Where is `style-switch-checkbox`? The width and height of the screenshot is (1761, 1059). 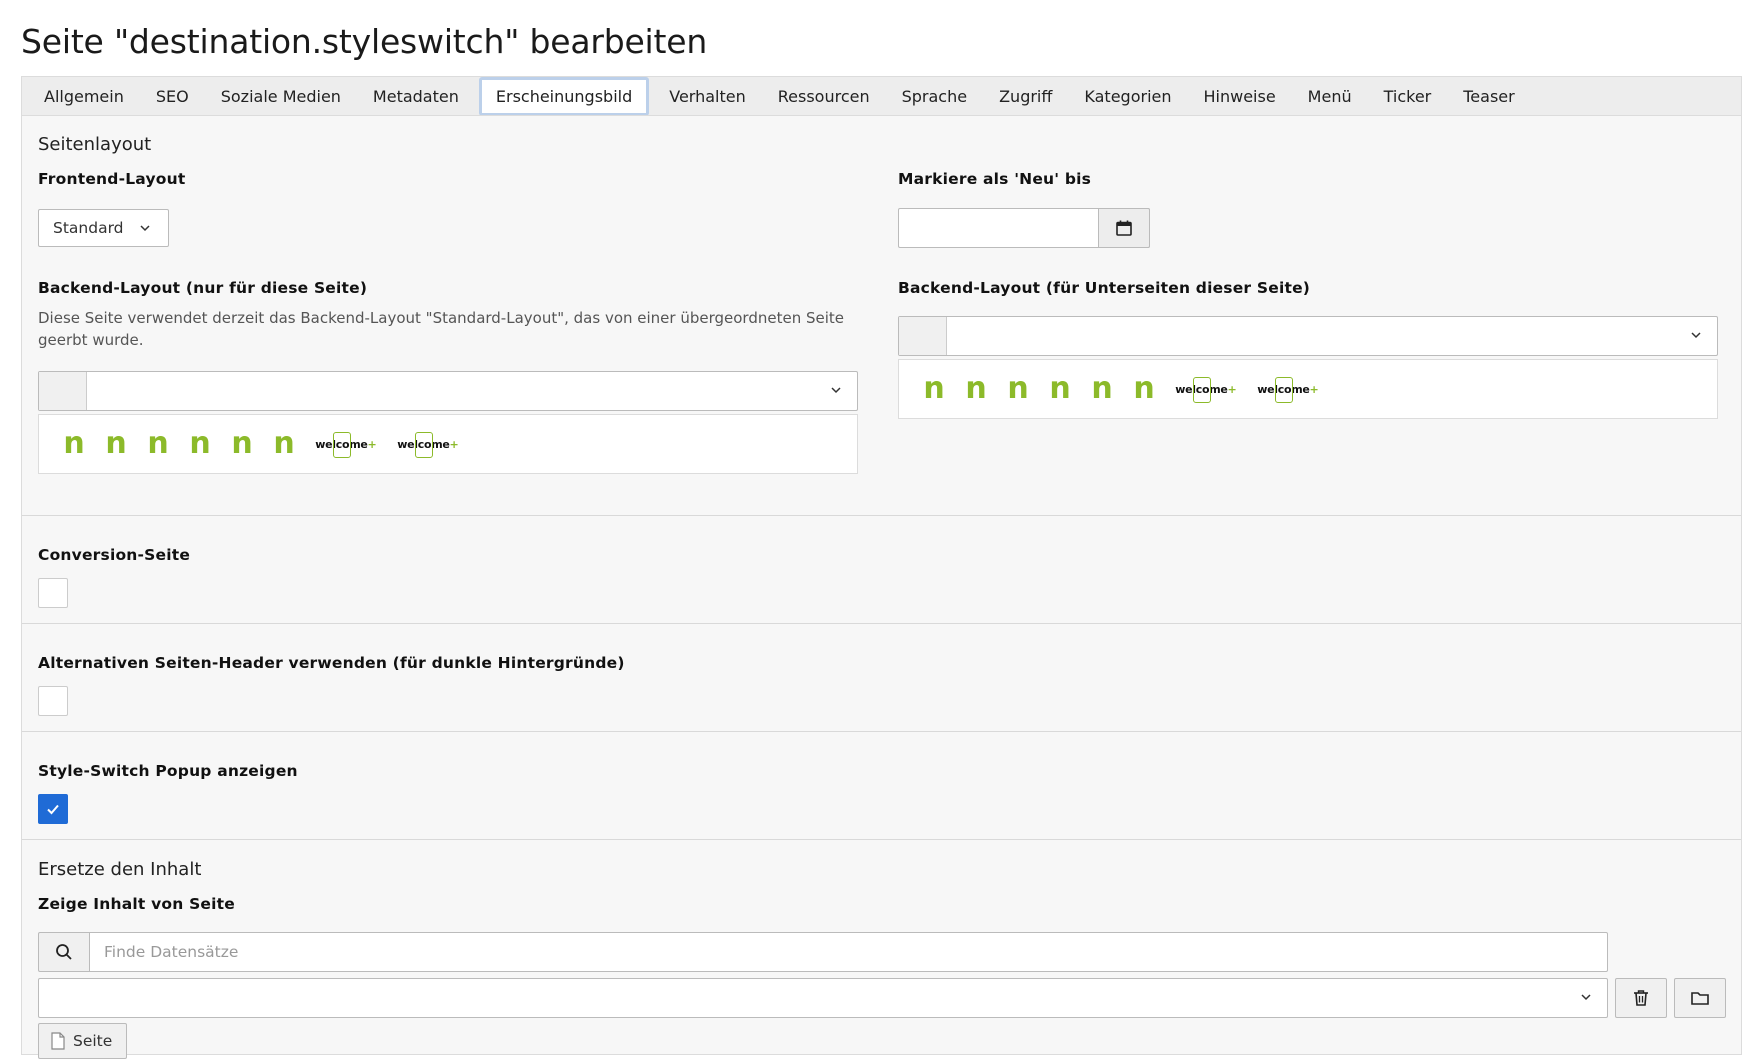
style-switch-checkbox is located at coordinates (53, 809).